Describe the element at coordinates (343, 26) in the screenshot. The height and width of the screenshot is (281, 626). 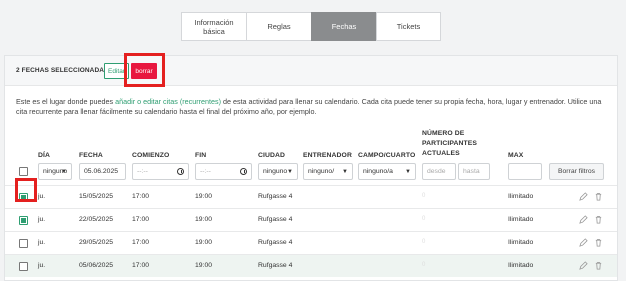
I see `tab-dates: Fechas` at that location.